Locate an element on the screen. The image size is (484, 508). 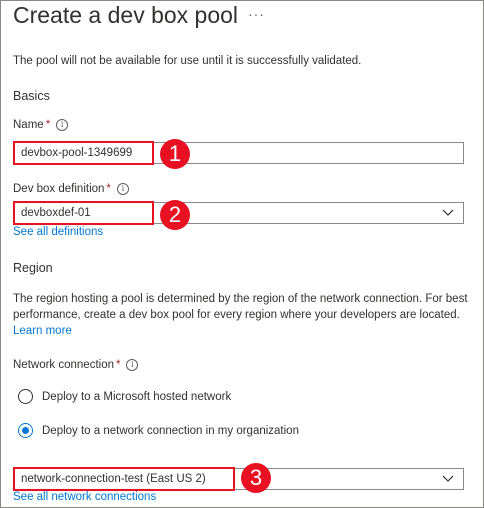
network-connection-label: Network connection * i is located at coordinates (76, 365).